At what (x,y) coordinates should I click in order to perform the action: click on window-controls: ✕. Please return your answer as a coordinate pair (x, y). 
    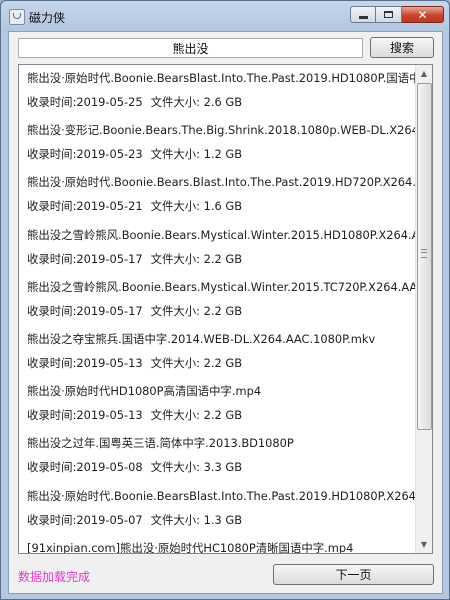
    Looking at the image, I should click on (397, 15).